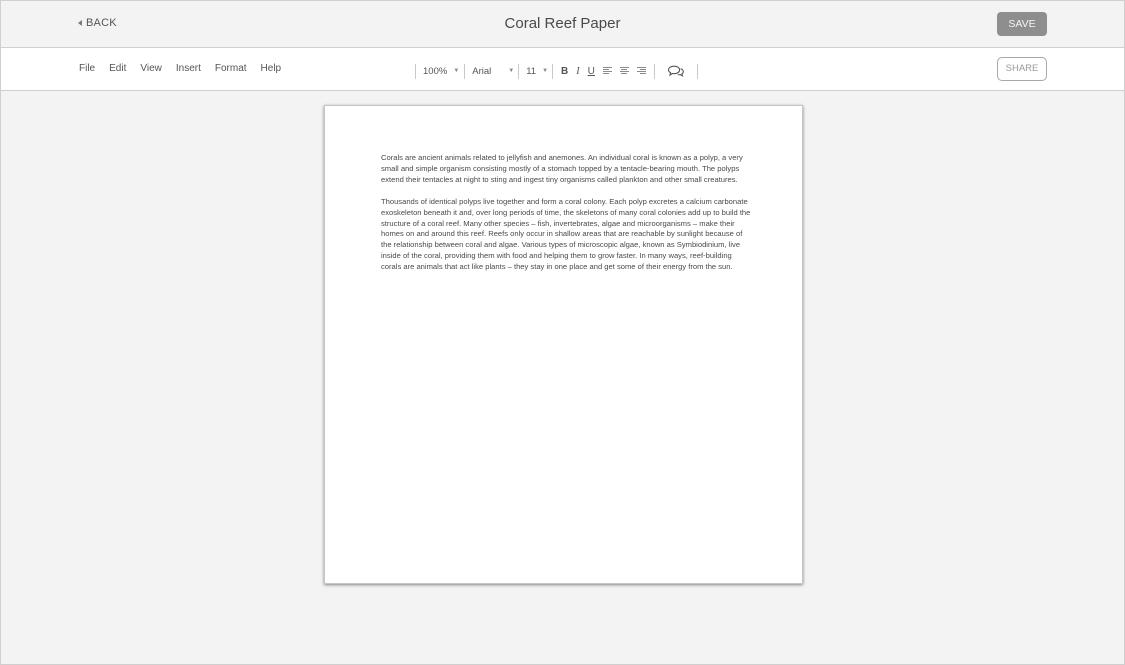 Image resolution: width=1125 pixels, height=665 pixels. Describe the element at coordinates (1022, 24) in the screenshot. I see `save-button: SAVE` at that location.